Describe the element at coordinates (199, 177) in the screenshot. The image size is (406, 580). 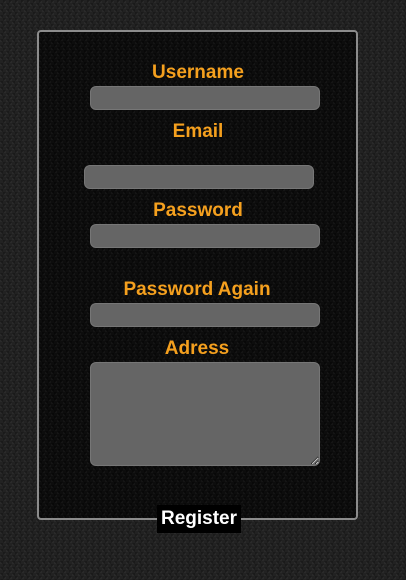
I see `email-input` at that location.